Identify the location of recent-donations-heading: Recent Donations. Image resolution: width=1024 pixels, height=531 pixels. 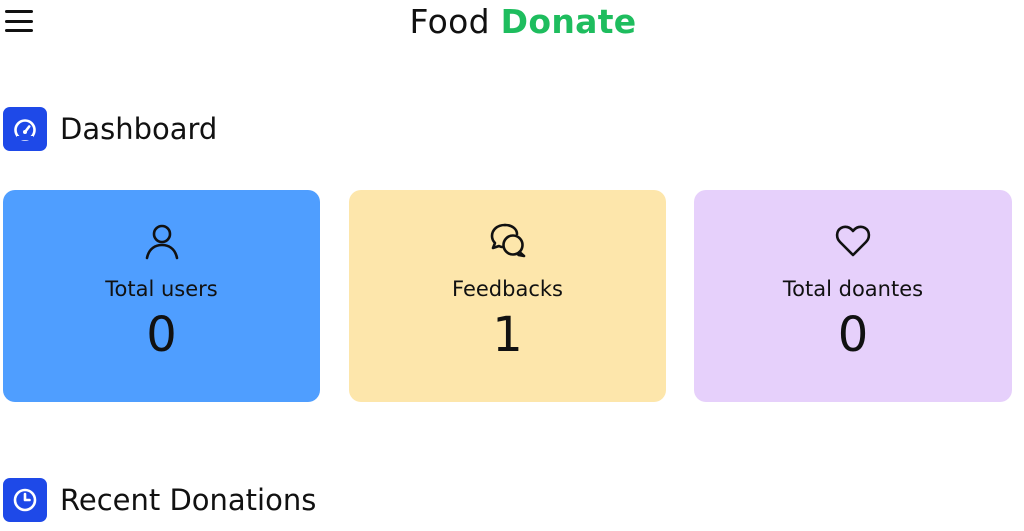
(159, 500).